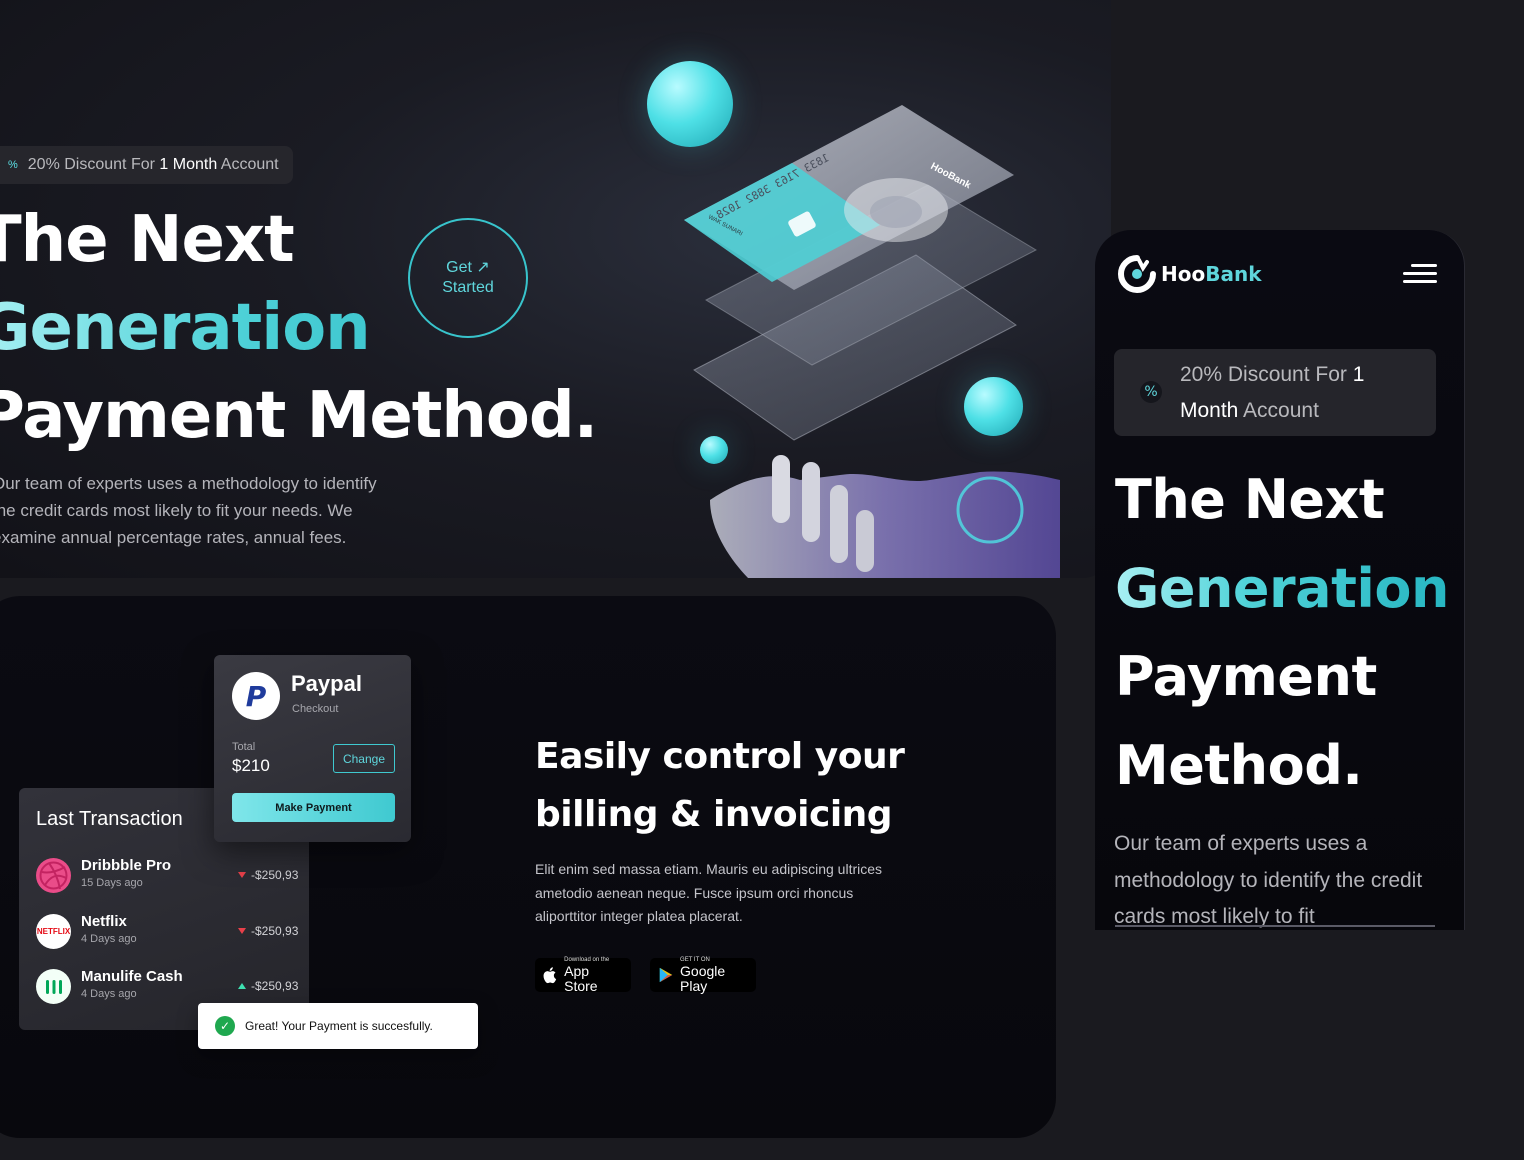  I want to click on transaction-row: Manulife Cash 4 Days ago -$250,93, so click(167, 987).